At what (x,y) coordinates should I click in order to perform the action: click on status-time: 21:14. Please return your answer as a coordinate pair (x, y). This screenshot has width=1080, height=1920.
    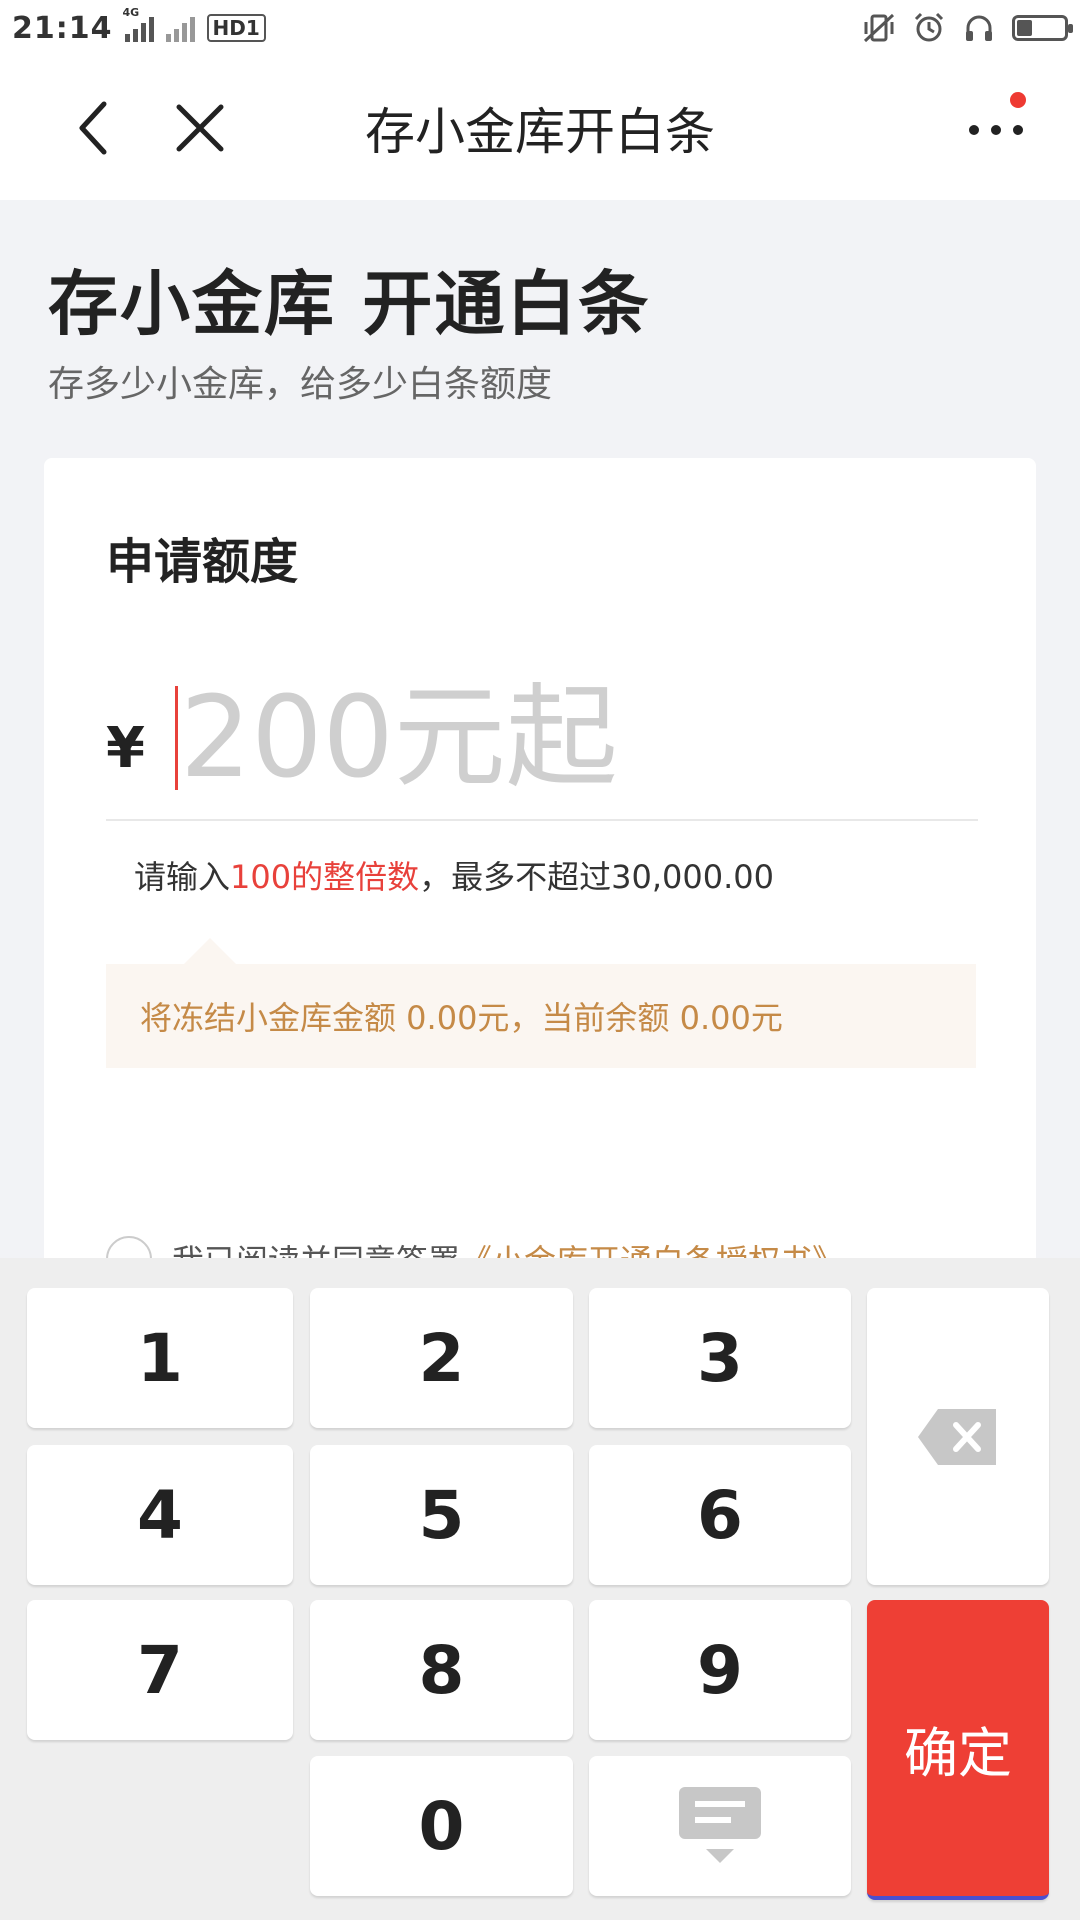
    Looking at the image, I should click on (62, 28).